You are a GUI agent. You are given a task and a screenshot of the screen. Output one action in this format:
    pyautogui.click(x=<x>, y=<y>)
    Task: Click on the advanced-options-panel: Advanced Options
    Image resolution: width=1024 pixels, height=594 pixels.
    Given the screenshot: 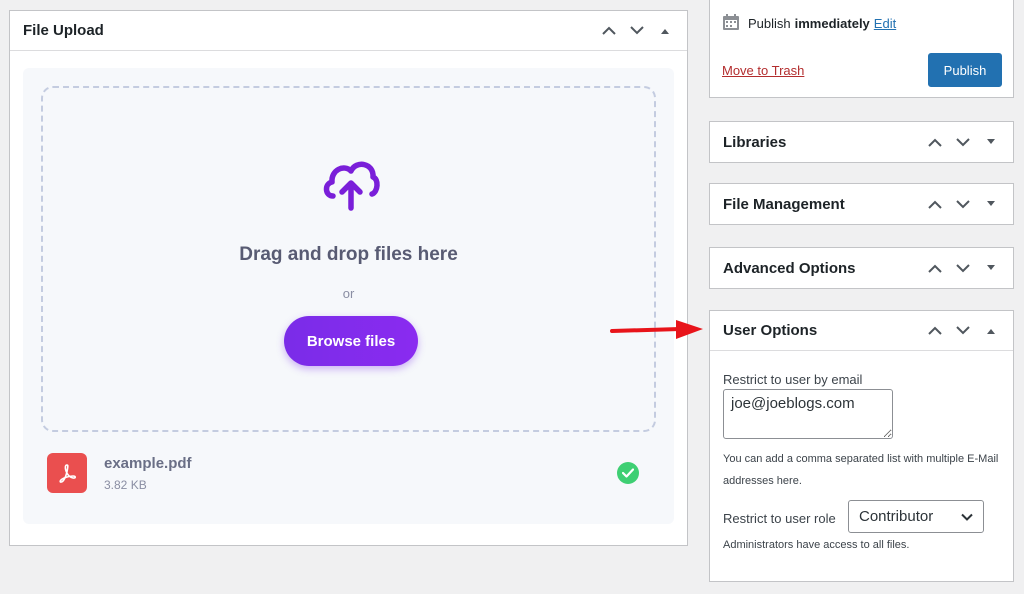 What is the action you would take?
    pyautogui.click(x=861, y=268)
    